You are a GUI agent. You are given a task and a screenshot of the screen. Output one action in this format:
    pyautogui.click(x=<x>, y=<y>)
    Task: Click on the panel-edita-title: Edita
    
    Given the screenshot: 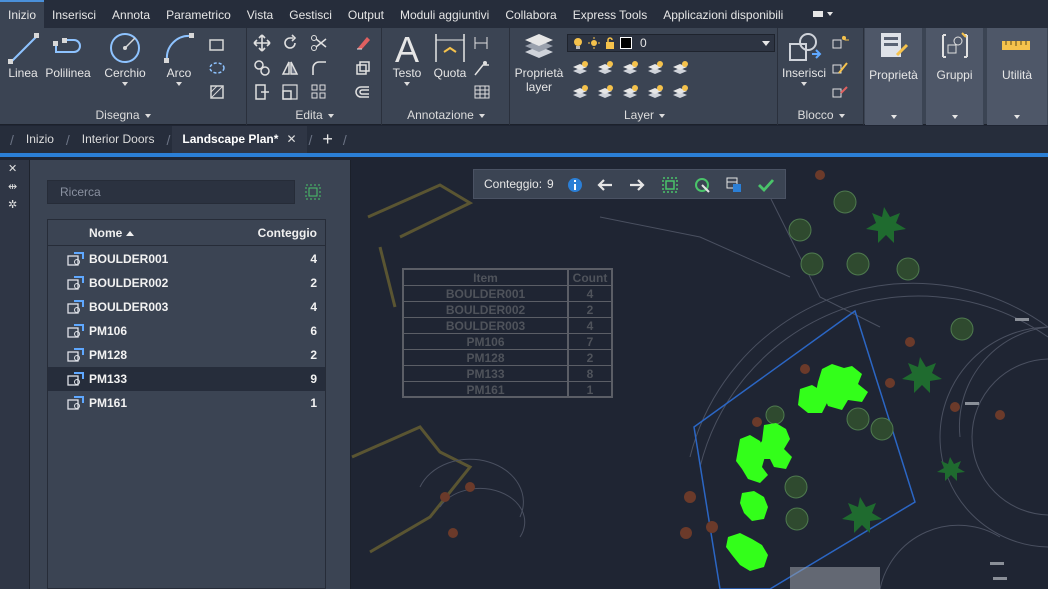 What is the action you would take?
    pyautogui.click(x=314, y=115)
    